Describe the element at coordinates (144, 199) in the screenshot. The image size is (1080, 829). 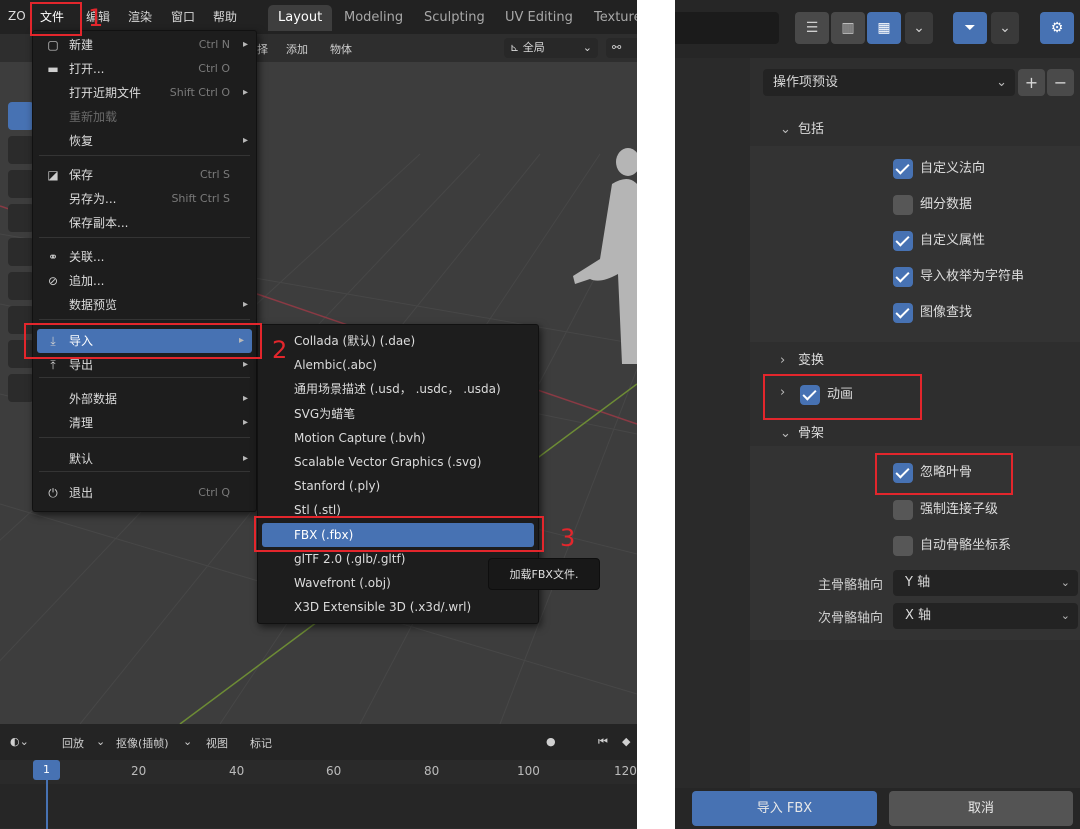
I see `file-menu-item: 另存为... Shift Ctrl S` at that location.